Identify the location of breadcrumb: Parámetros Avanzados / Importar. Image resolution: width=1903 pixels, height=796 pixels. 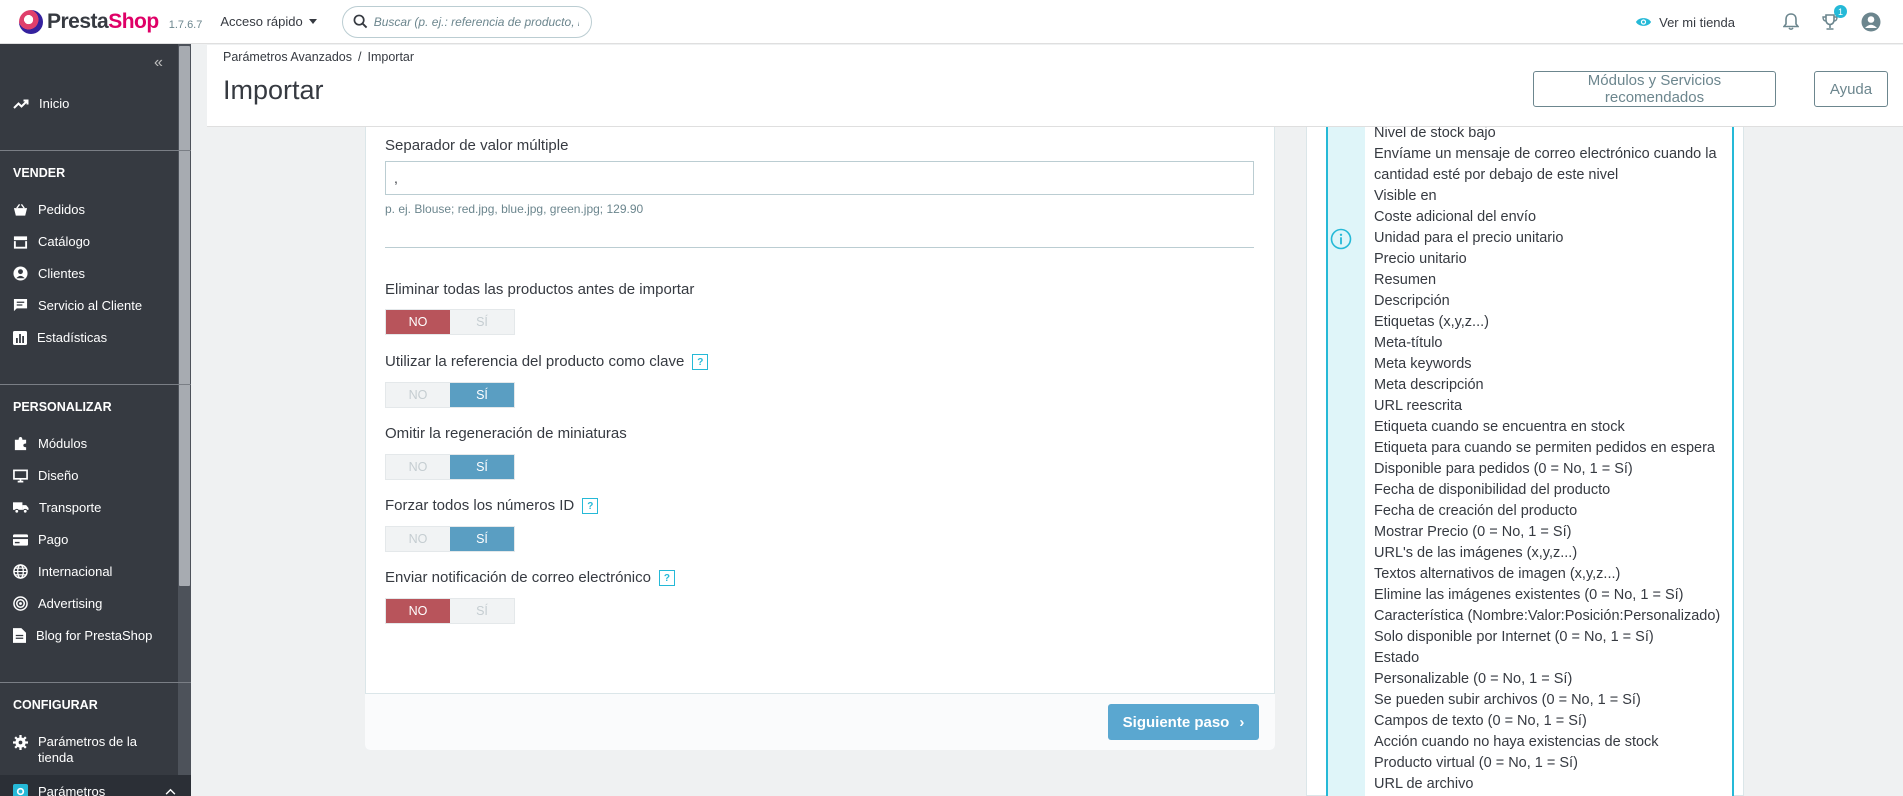
(319, 57).